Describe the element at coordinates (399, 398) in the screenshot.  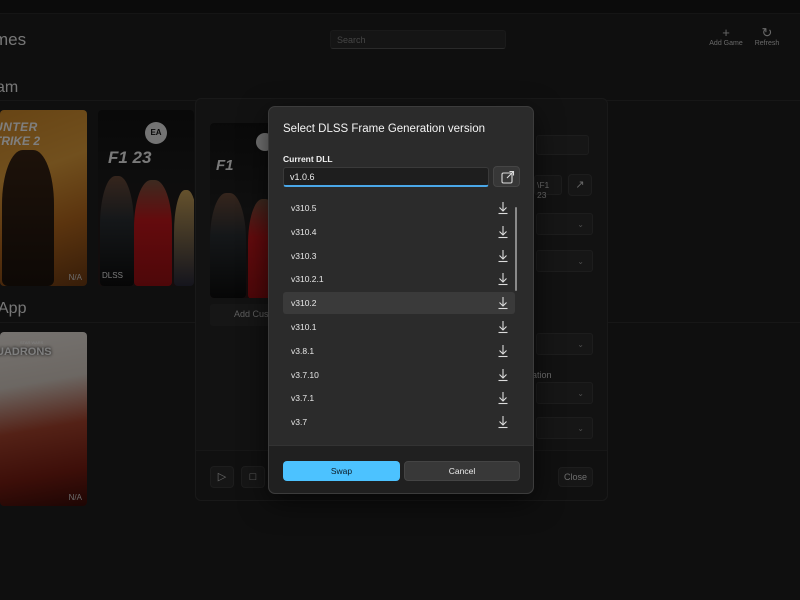
I see `version-item: v3.7.1` at that location.